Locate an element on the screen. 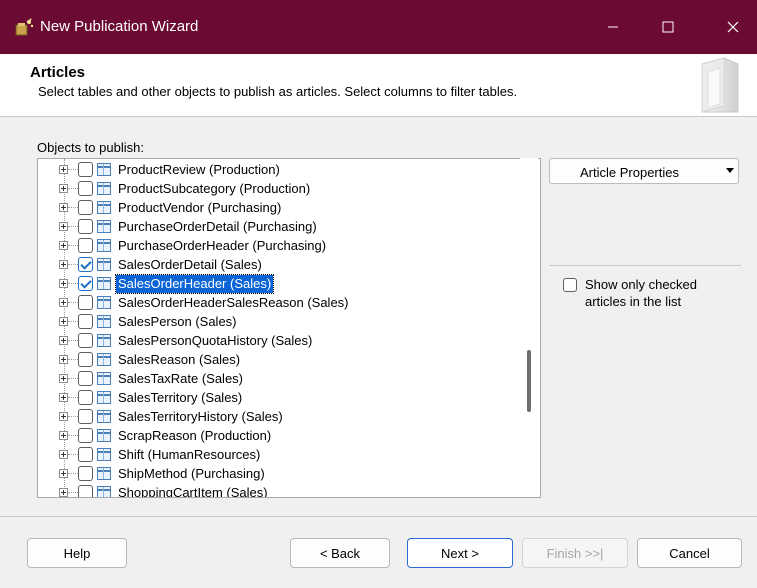 The height and width of the screenshot is (588, 757). tree-row: SalesOrderHeader (Sales) is located at coordinates (278, 284).